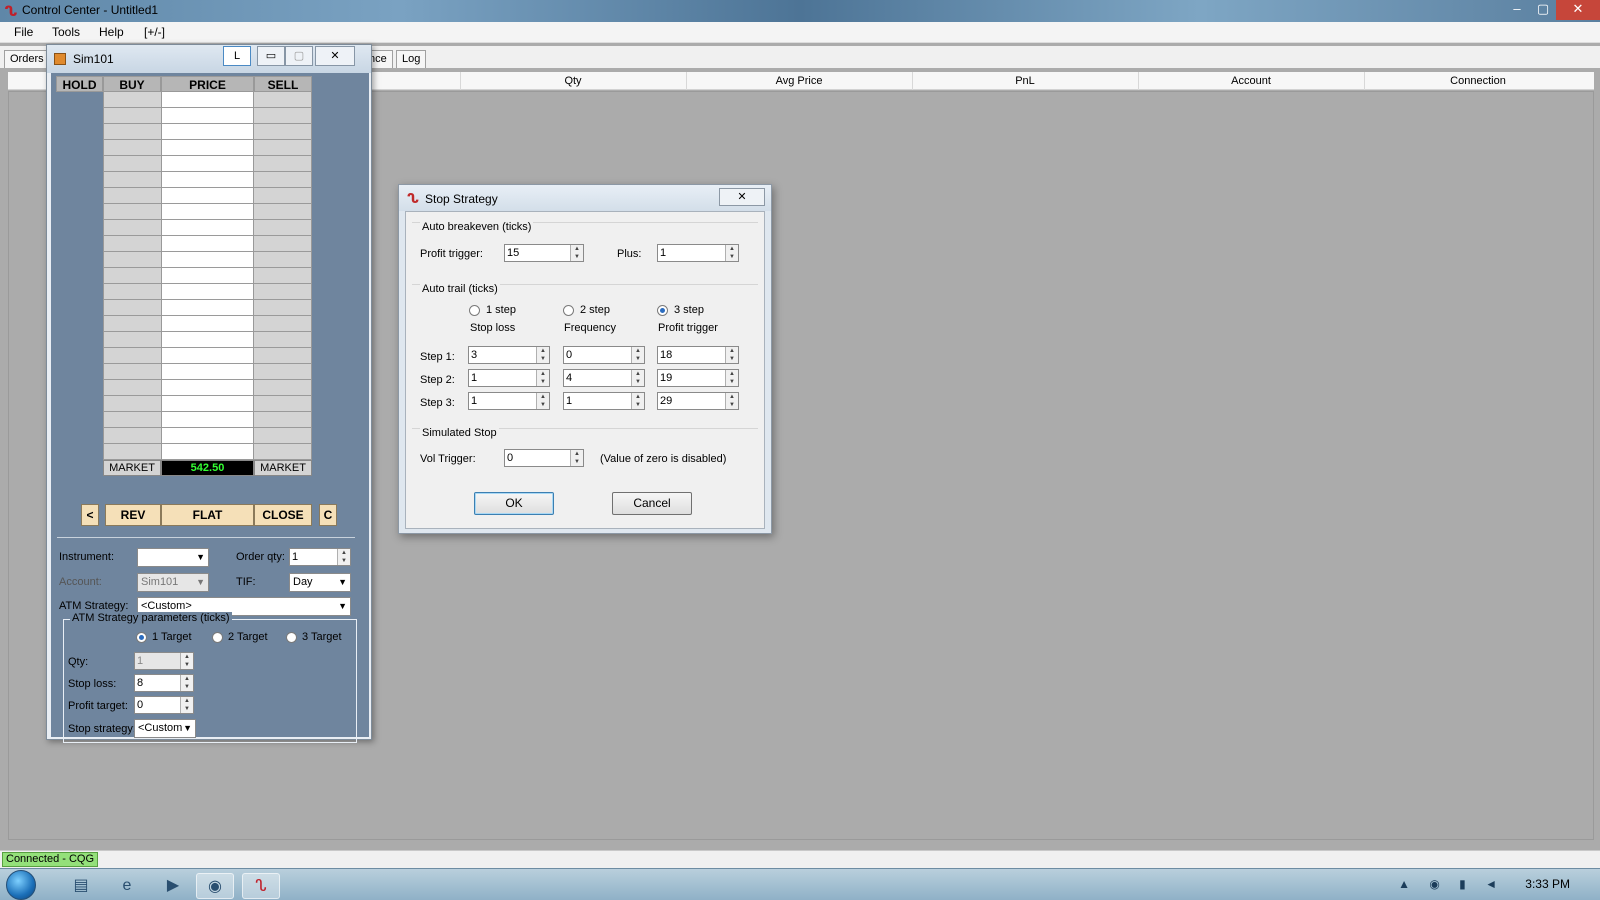 This screenshot has height=900, width=1600. I want to click on sim-maximize-button: ▢, so click(299, 56).